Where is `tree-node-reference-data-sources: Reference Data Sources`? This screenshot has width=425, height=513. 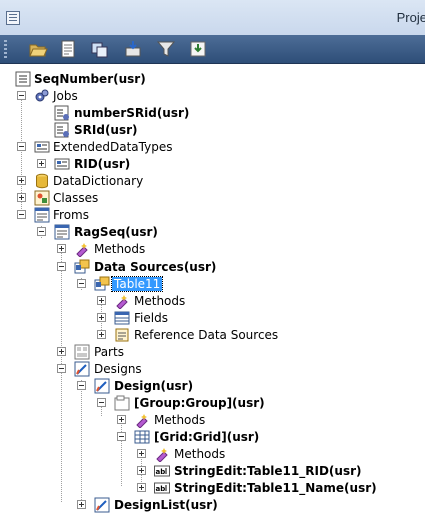 tree-node-reference-data-sources: Reference Data Sources is located at coordinates (212, 334).